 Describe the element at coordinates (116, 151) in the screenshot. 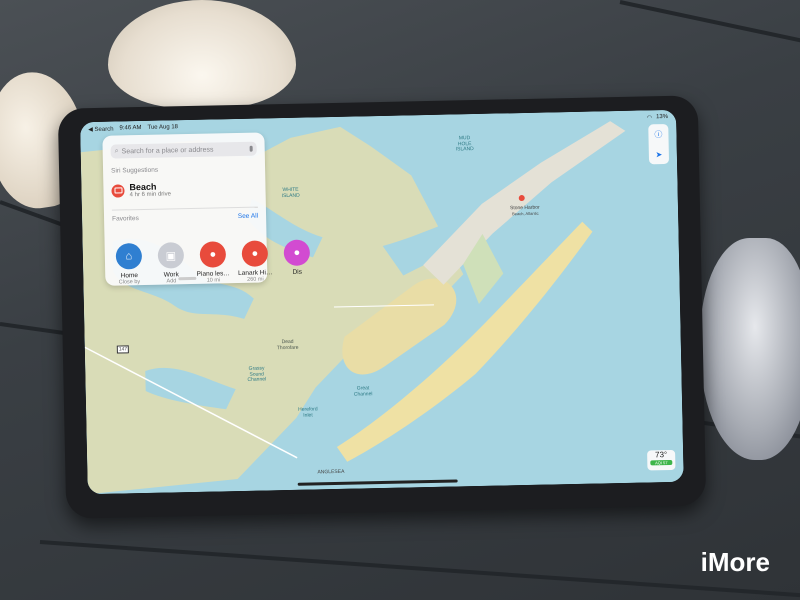

I see `search-icon: ⌕` at that location.